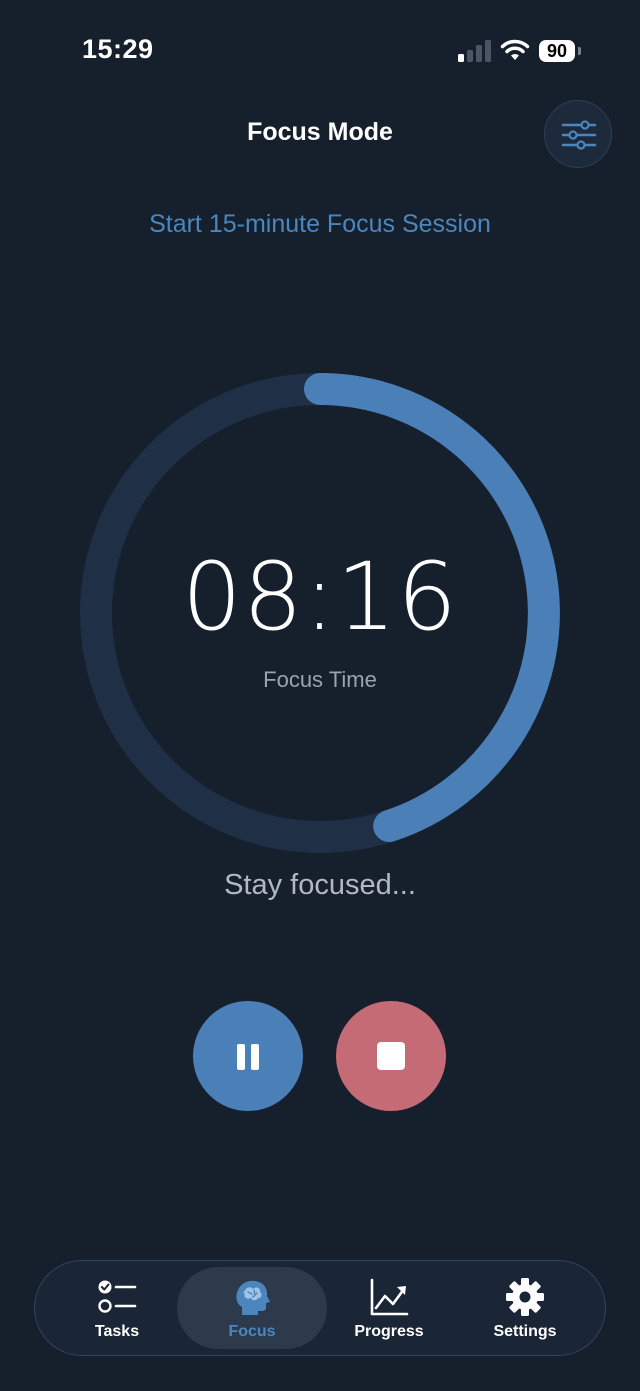 The width and height of the screenshot is (640, 1391). Describe the element at coordinates (117, 1296) in the screenshot. I see `checklist-icon` at that location.